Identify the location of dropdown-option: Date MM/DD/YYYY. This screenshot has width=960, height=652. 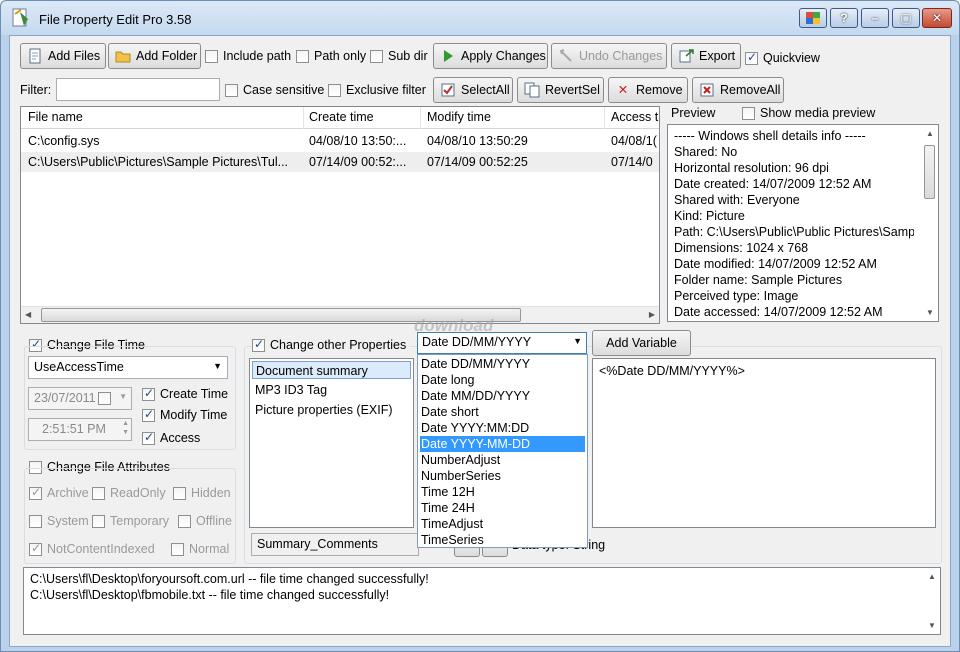
(475, 396).